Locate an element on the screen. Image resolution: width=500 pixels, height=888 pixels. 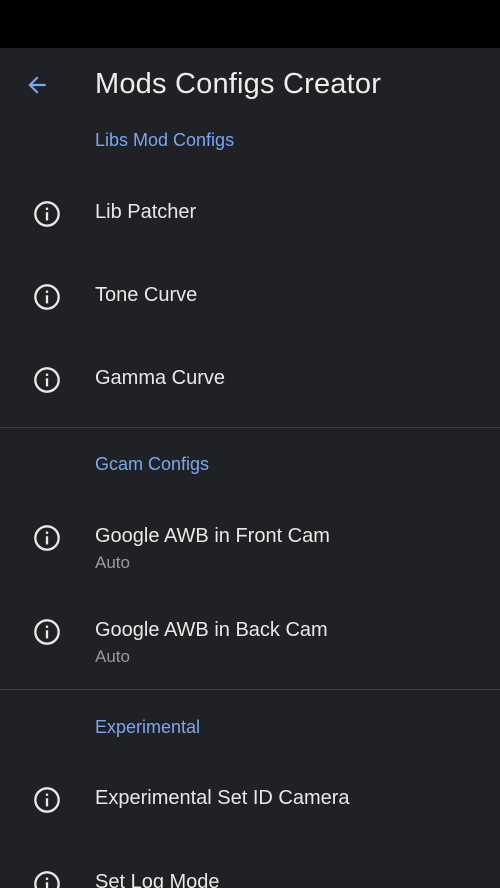
pref-item-set-log-mode: Set Log Mode is located at coordinates (250, 864).